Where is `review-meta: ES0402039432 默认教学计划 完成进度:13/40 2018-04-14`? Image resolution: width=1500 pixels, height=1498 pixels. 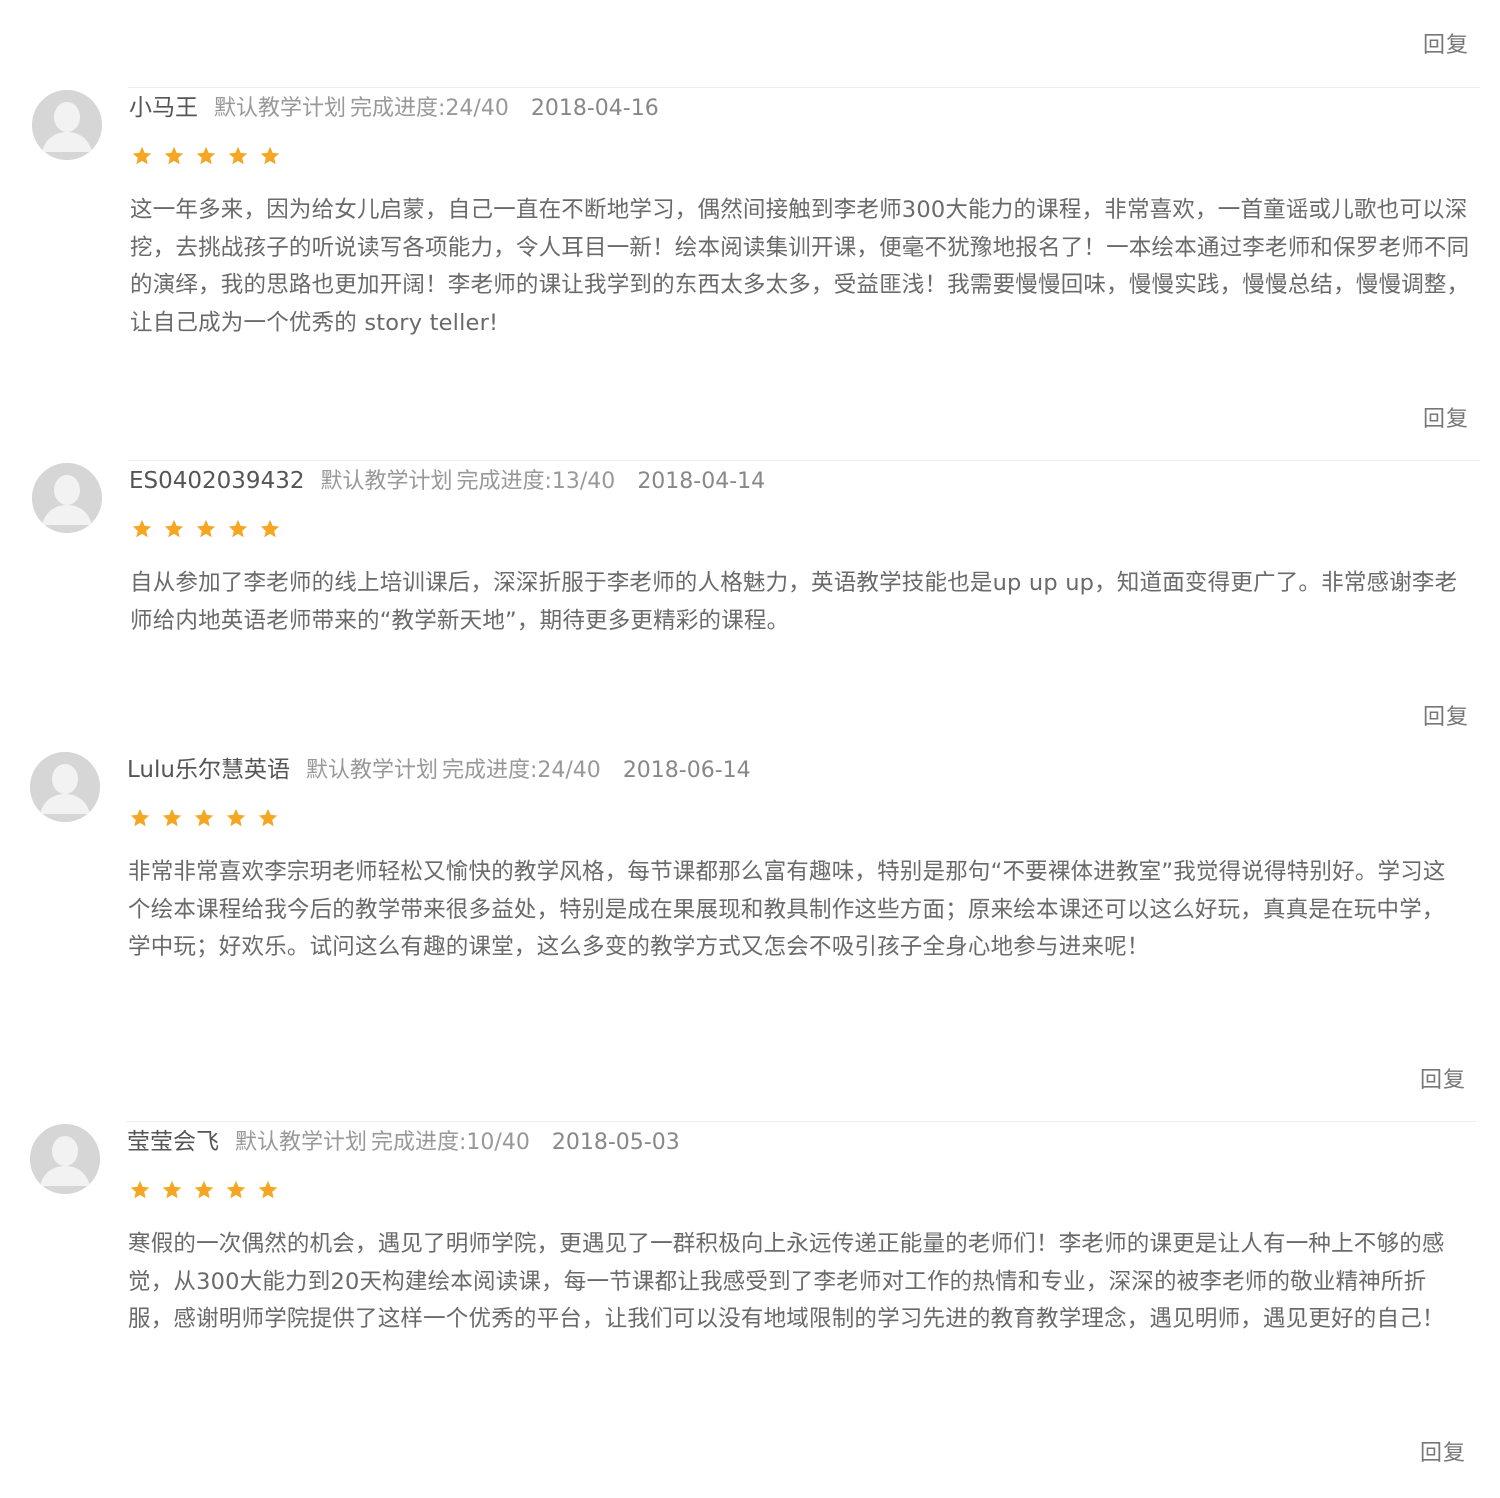 review-meta: ES0402039432 默认教学计划 完成进度:13/40 2018-04-14 is located at coordinates (447, 481).